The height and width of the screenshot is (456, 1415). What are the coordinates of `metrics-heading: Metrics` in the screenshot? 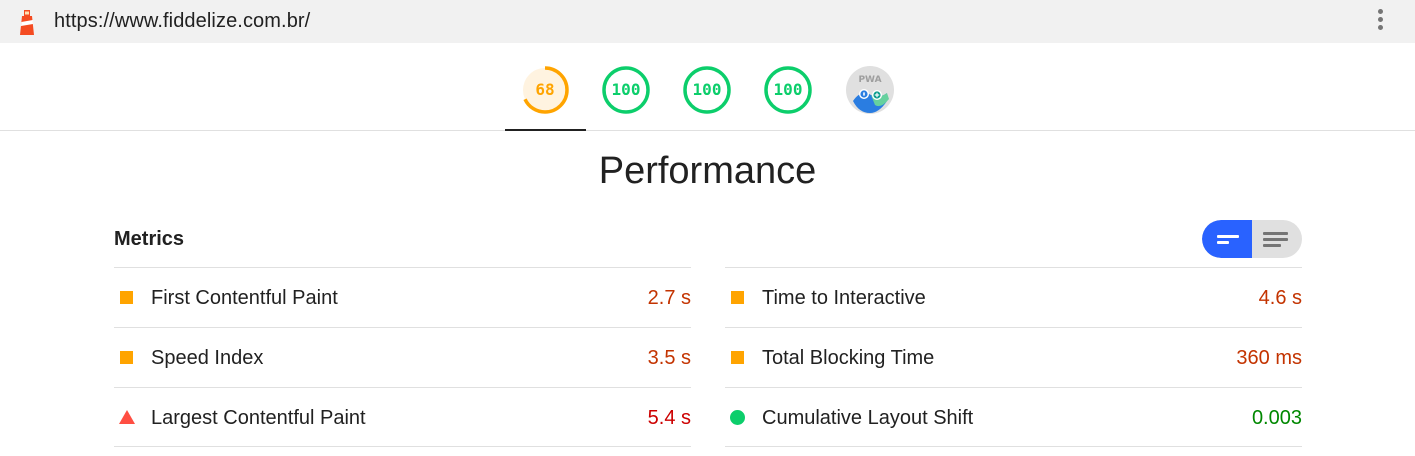 It's located at (149, 239).